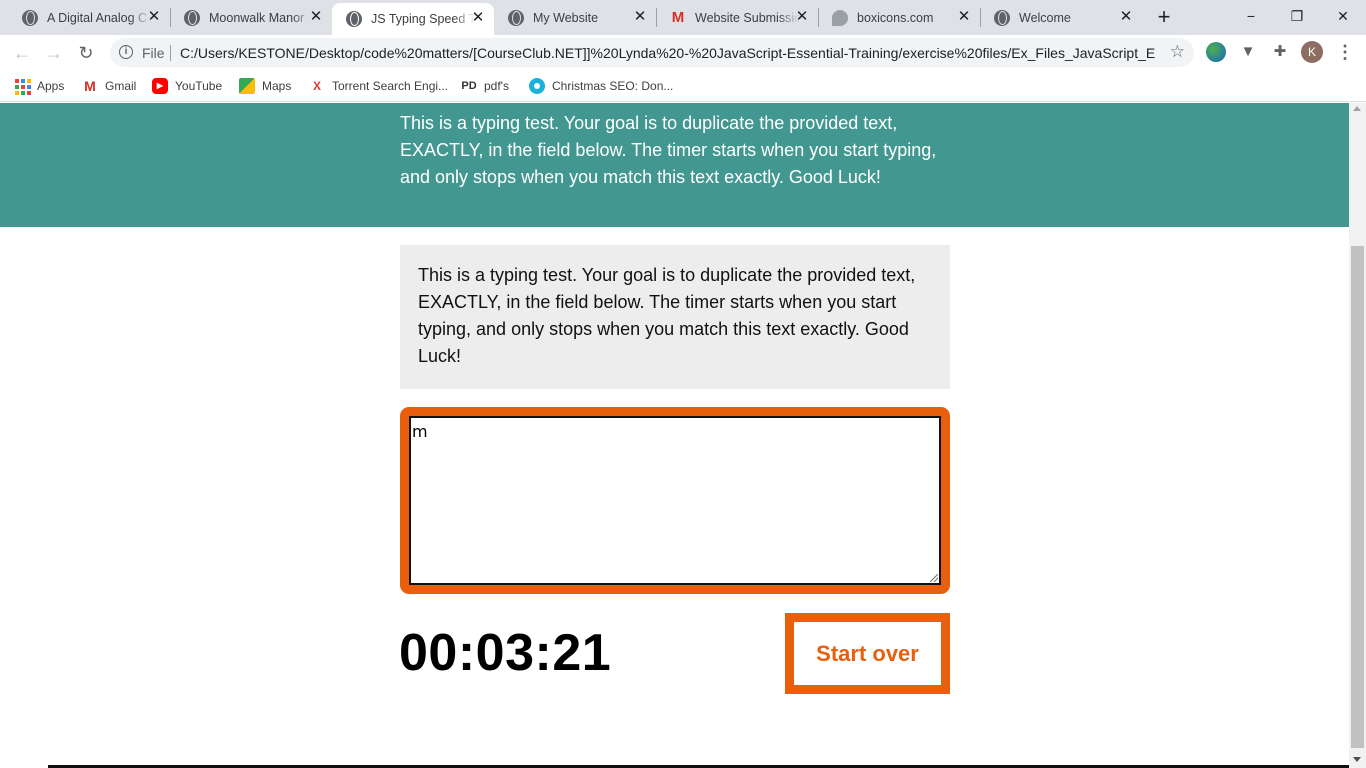 The height and width of the screenshot is (768, 1366). What do you see at coordinates (1280, 52) in the screenshot?
I see `extensions-puzzle-icon: ✚` at bounding box center [1280, 52].